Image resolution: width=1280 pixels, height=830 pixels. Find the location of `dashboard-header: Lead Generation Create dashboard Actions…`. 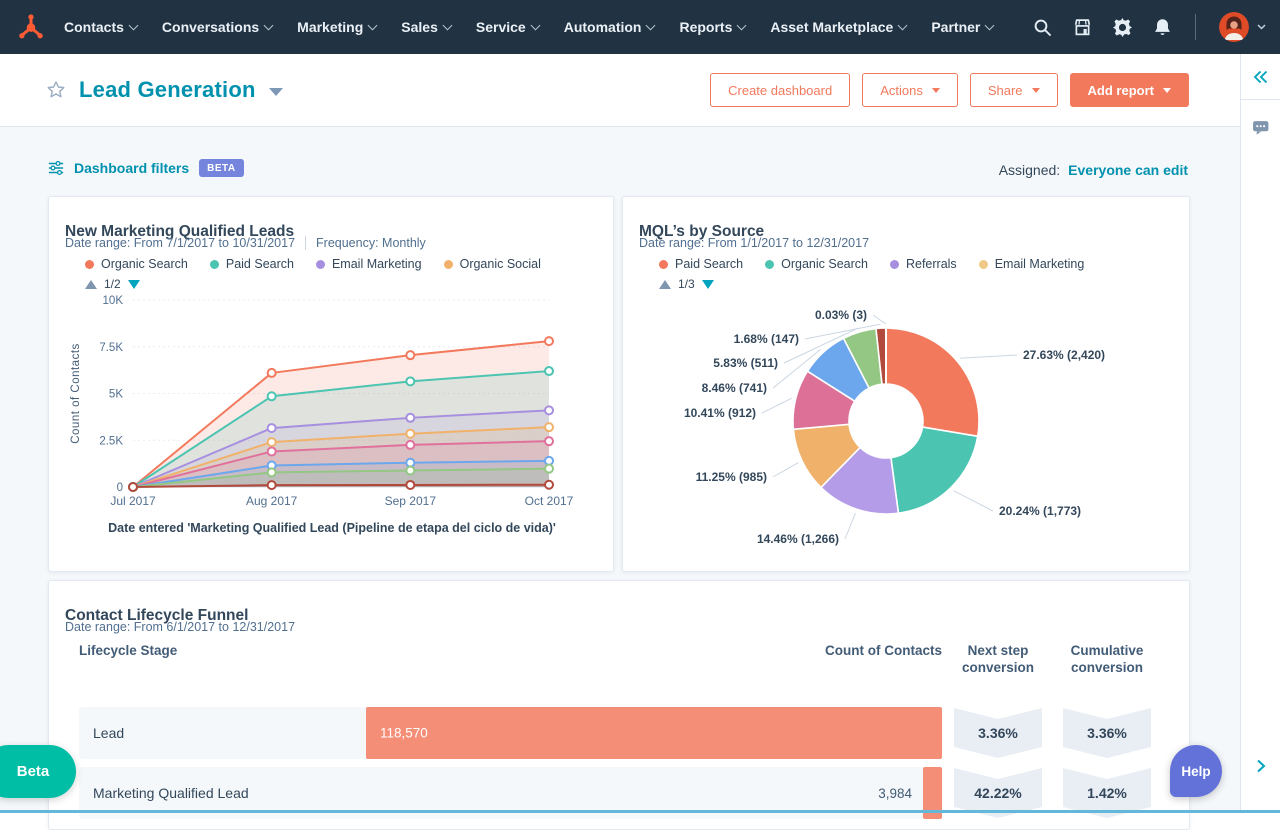

dashboard-header: Lead Generation Create dashboard Actions… is located at coordinates (620, 90).